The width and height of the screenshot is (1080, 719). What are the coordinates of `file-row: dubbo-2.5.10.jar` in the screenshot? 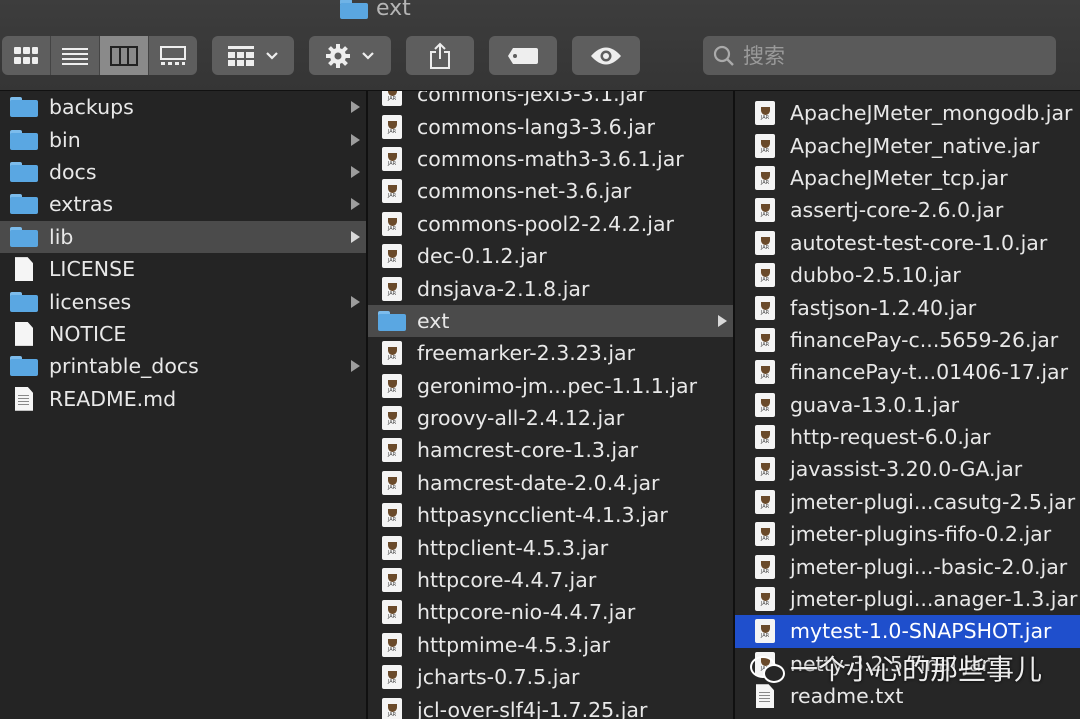 It's located at (907, 275).